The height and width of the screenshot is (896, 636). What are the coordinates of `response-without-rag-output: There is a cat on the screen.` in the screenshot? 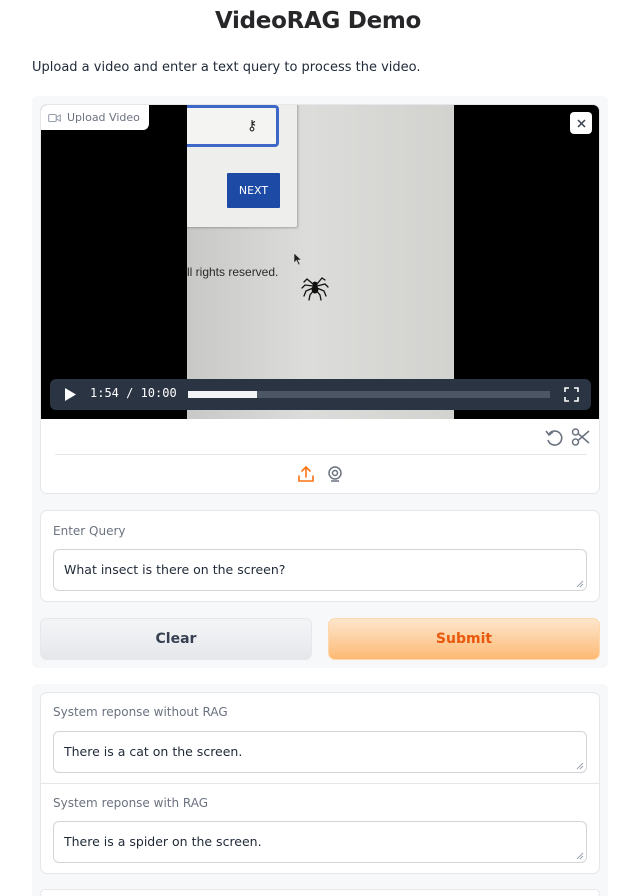 It's located at (320, 752).